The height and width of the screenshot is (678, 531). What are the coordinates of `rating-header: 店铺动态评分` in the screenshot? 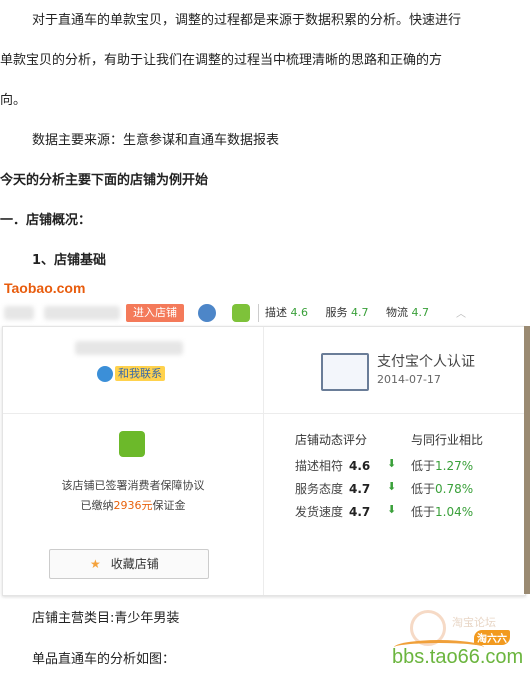 It's located at (331, 440).